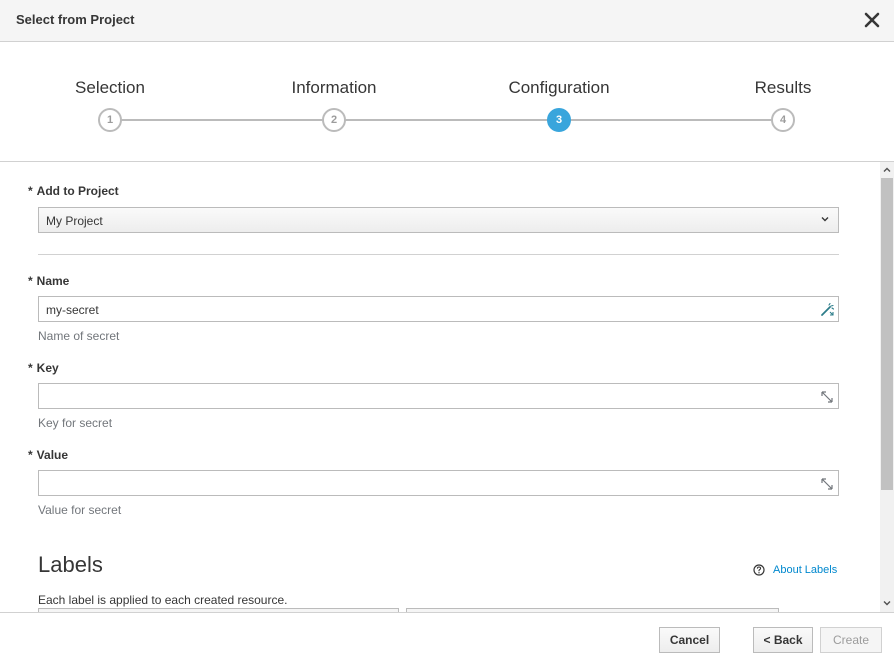 The width and height of the screenshot is (894, 671). I want to click on about-labels-link: About Labels, so click(795, 570).